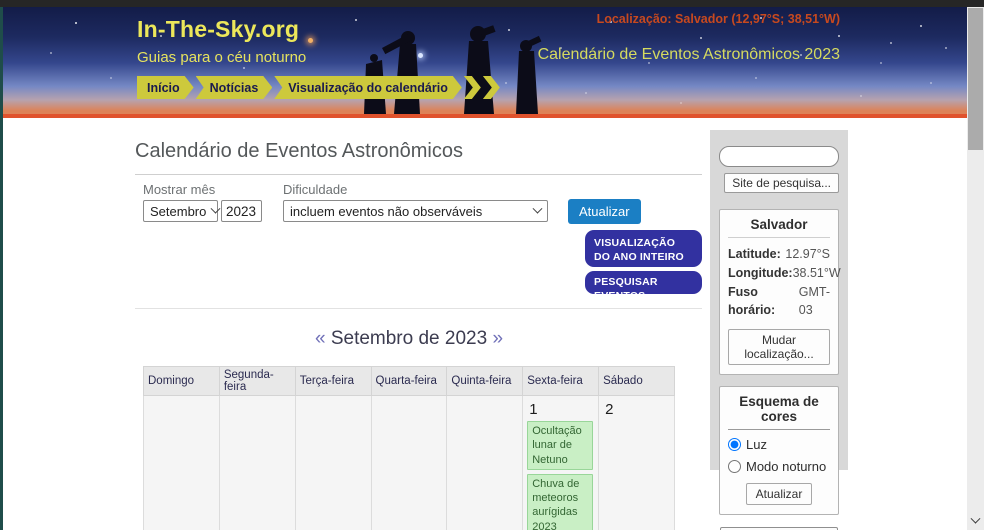 The image size is (984, 530). I want to click on banner-page-heading: Calendário de Eventos Astronômicos 2023, so click(688, 54).